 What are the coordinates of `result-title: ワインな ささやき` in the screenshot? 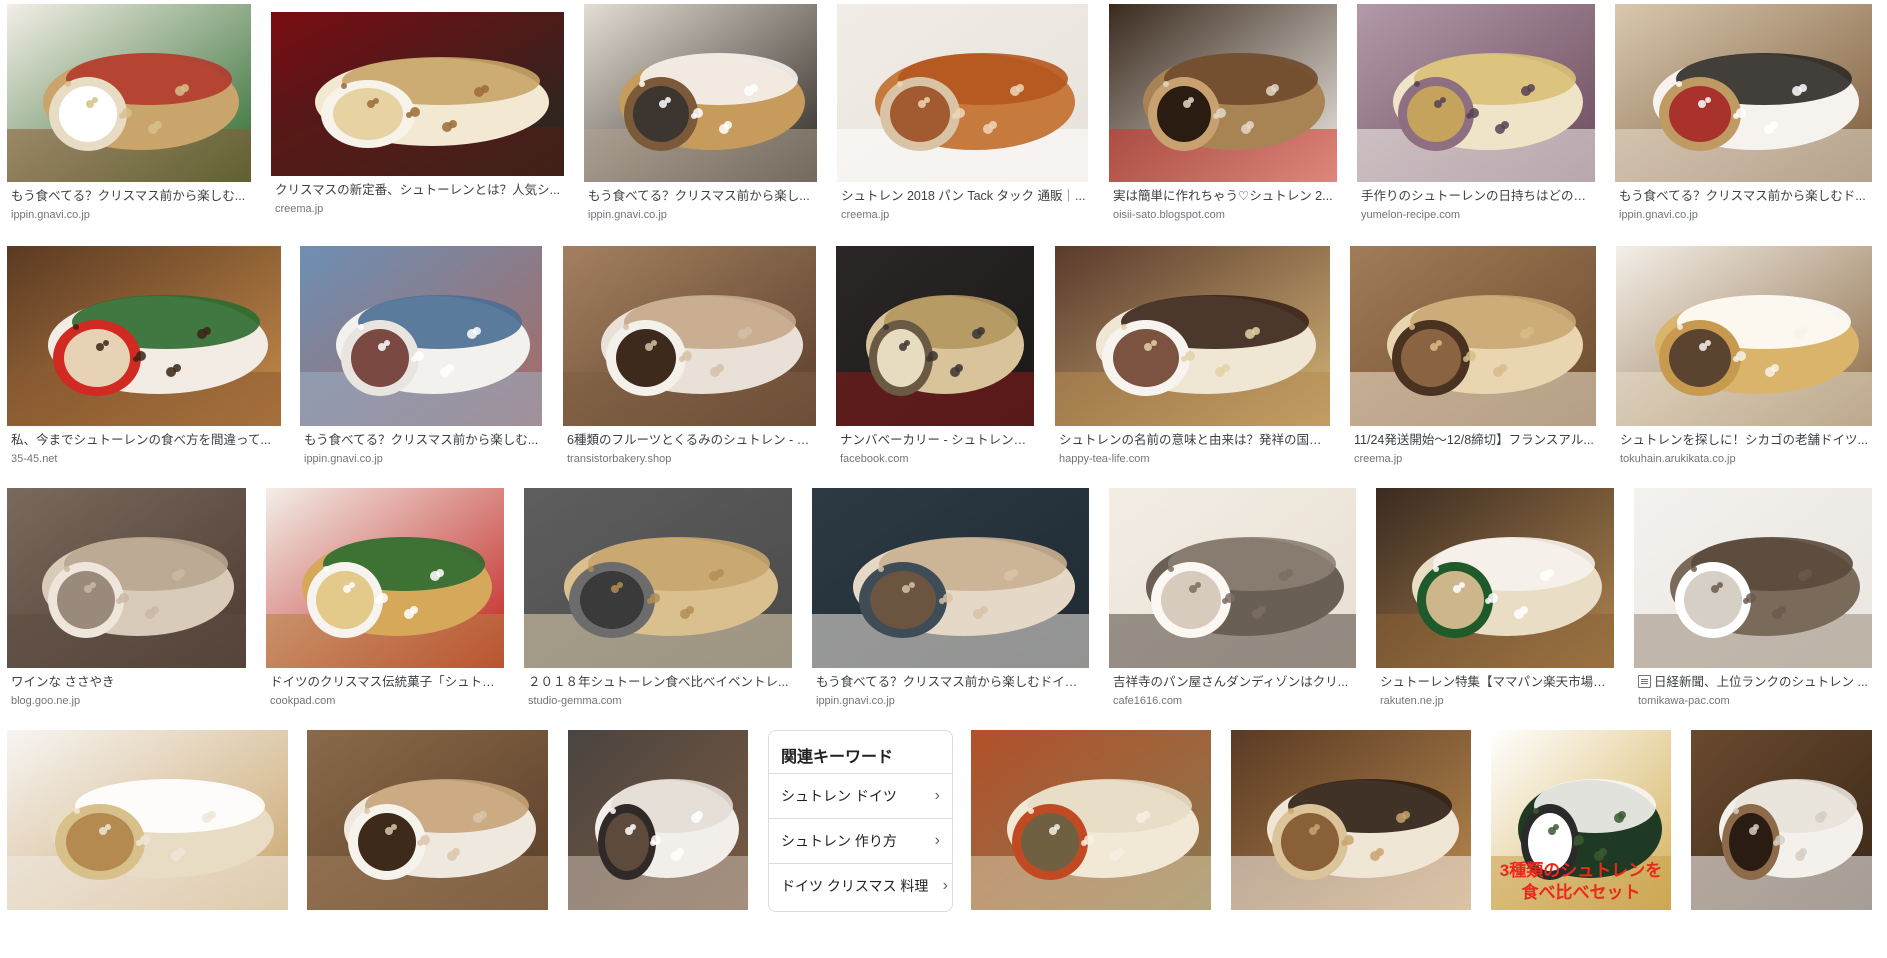 It's located at (127, 682).